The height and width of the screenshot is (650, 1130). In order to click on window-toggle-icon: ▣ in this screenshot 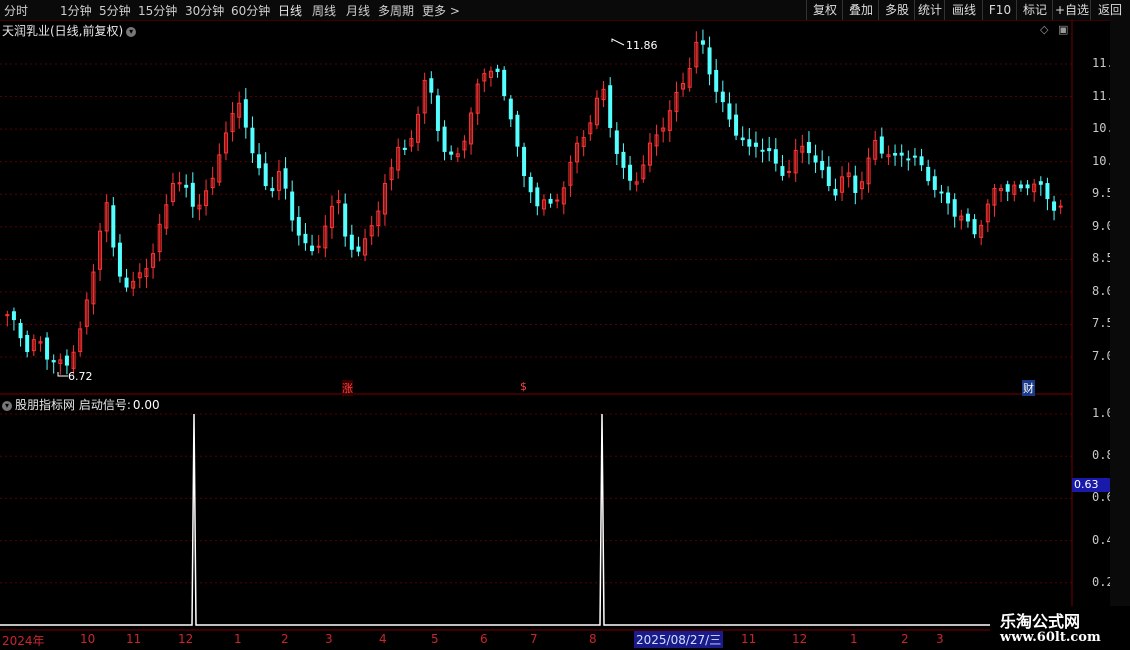, I will do `click(1063, 29)`.